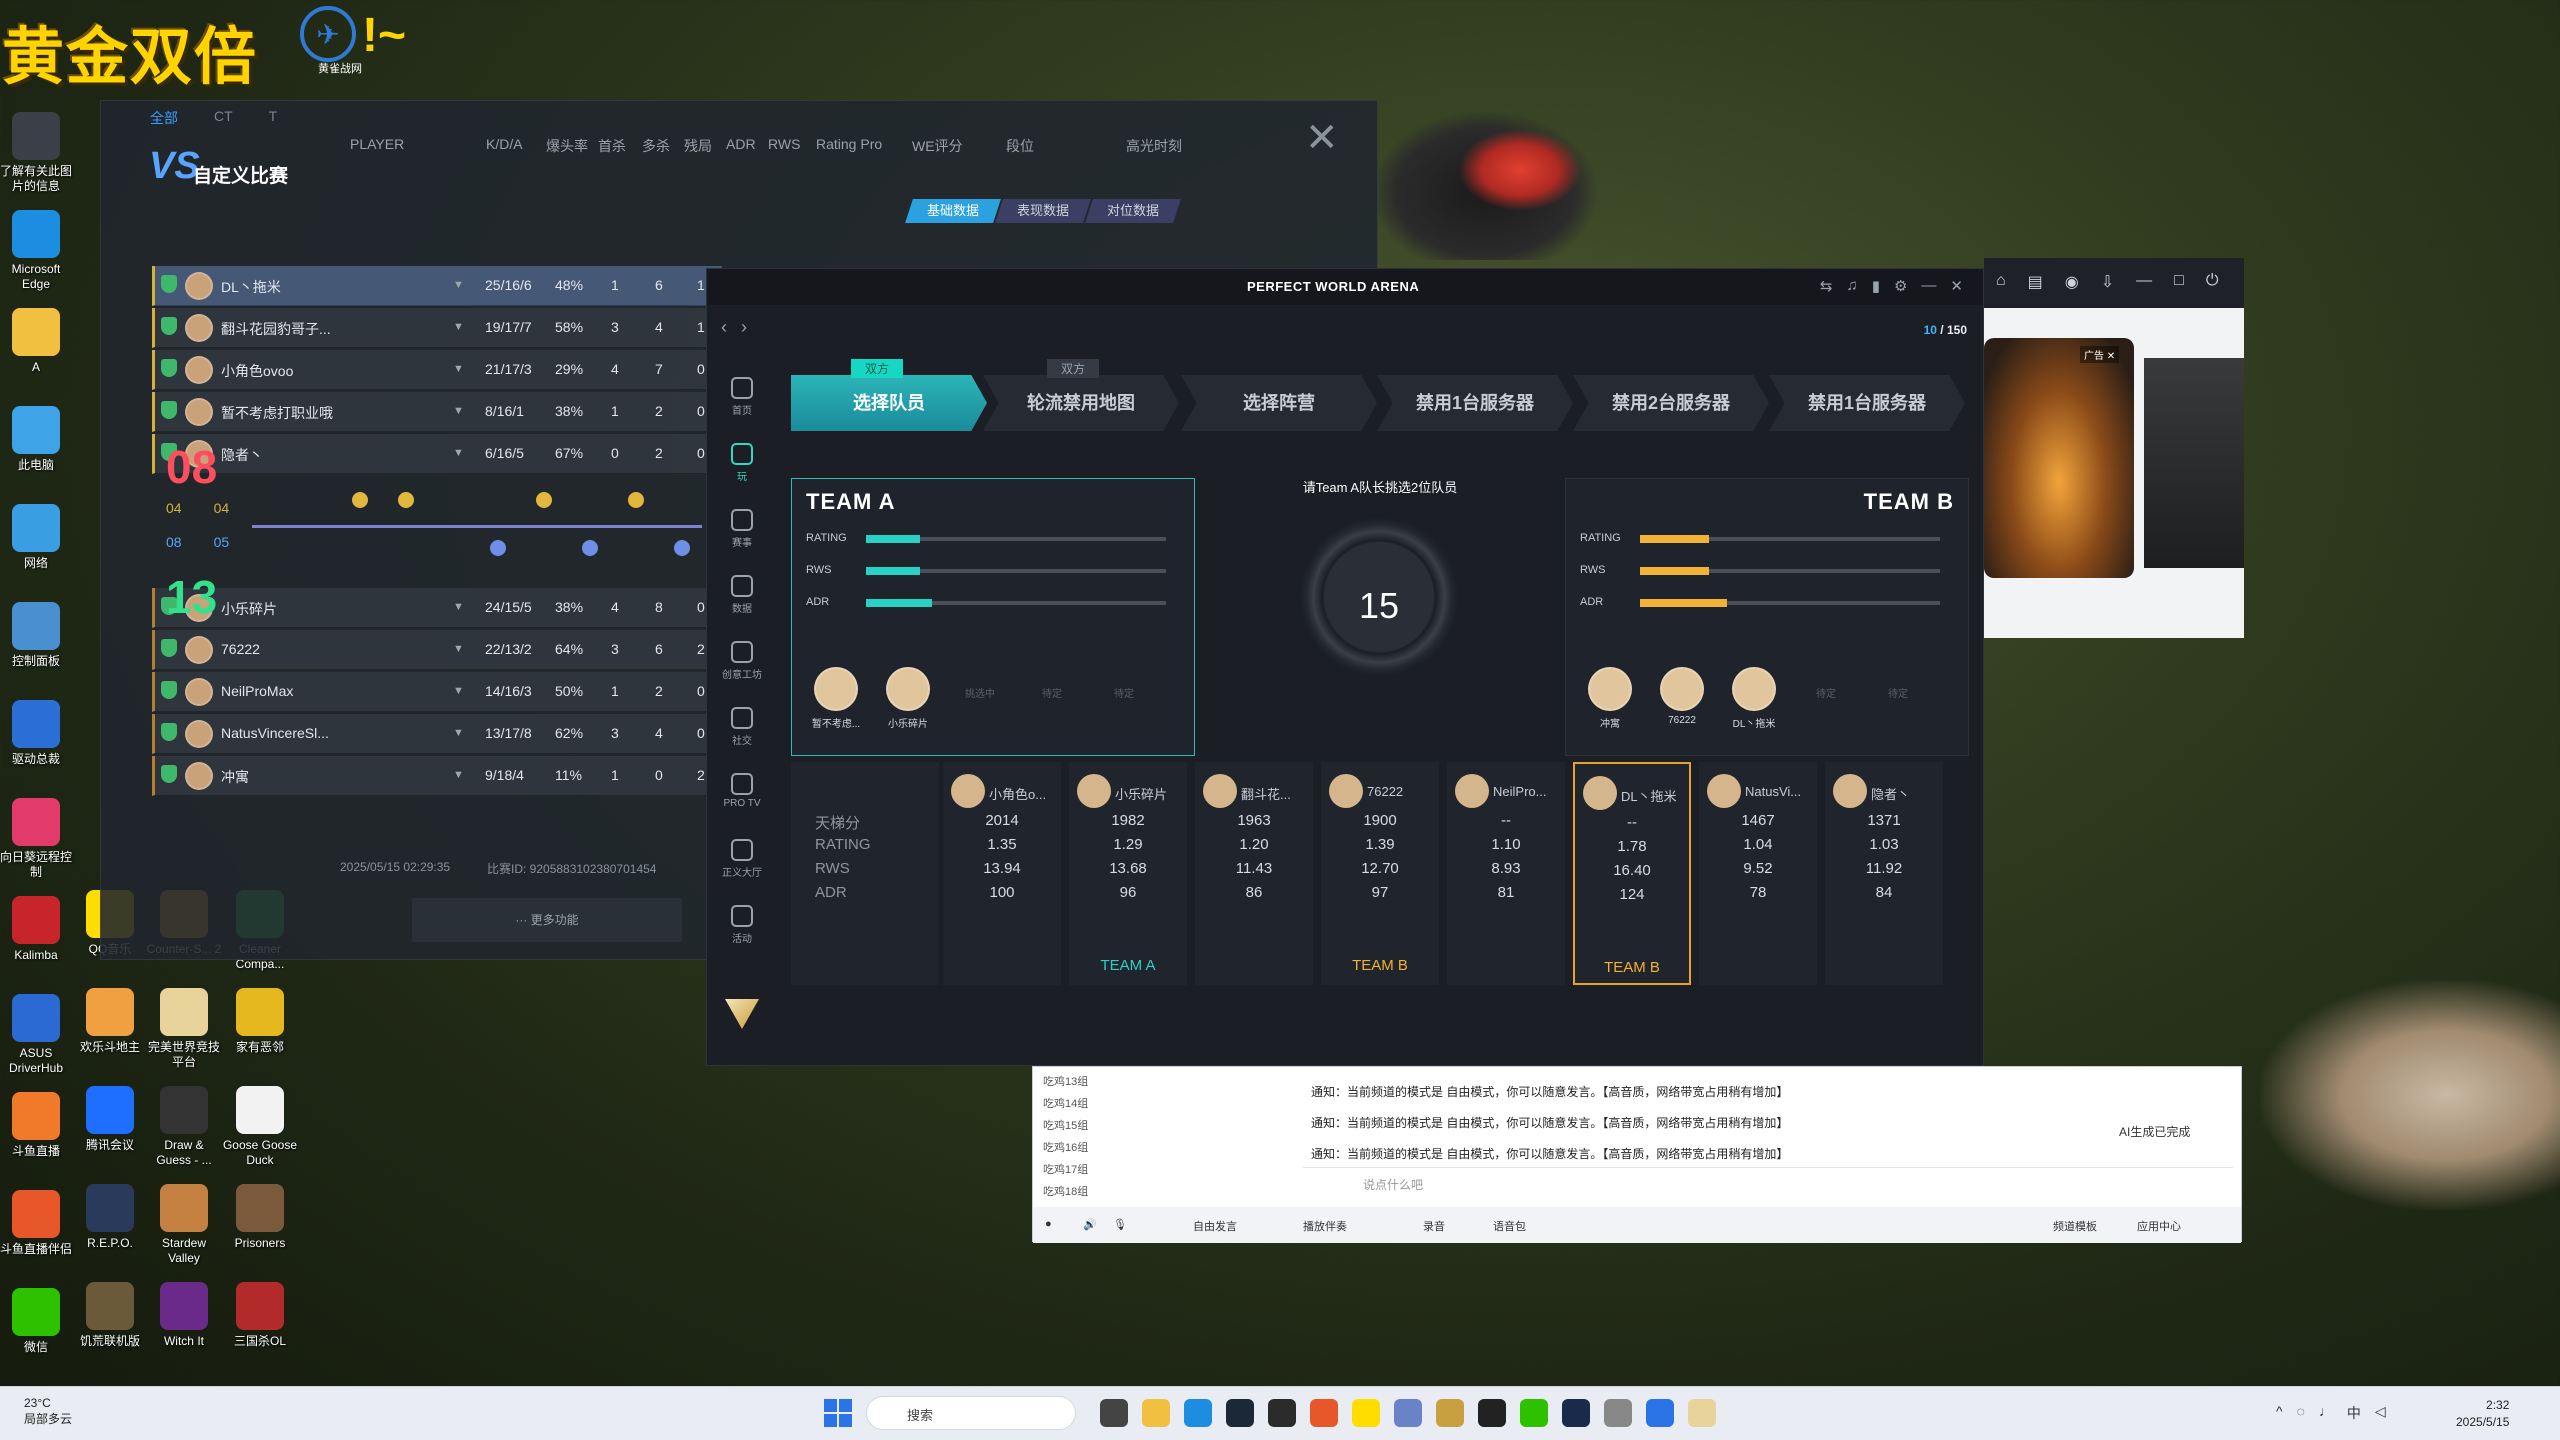 The height and width of the screenshot is (1440, 2560). Describe the element at coordinates (2354, 1413) in the screenshot. I see `ime-indicator: 中` at that location.